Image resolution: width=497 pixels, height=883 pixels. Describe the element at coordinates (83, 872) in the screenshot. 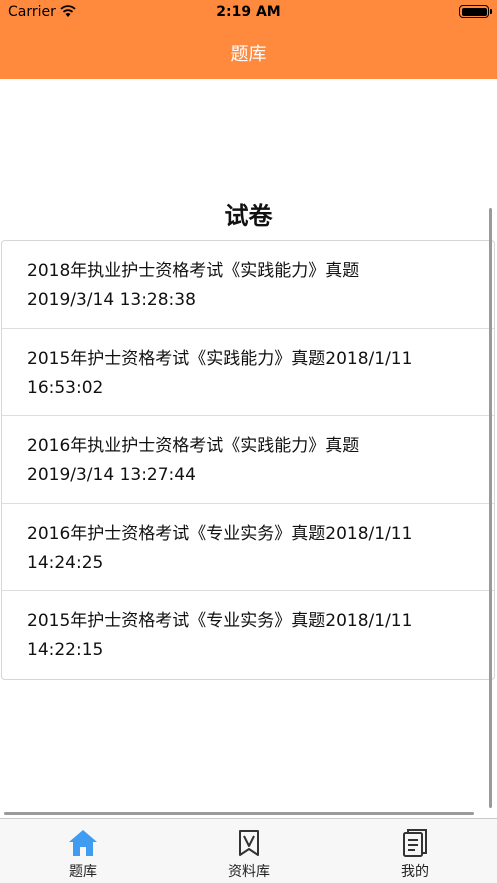

I see `tab-label: 题库` at that location.